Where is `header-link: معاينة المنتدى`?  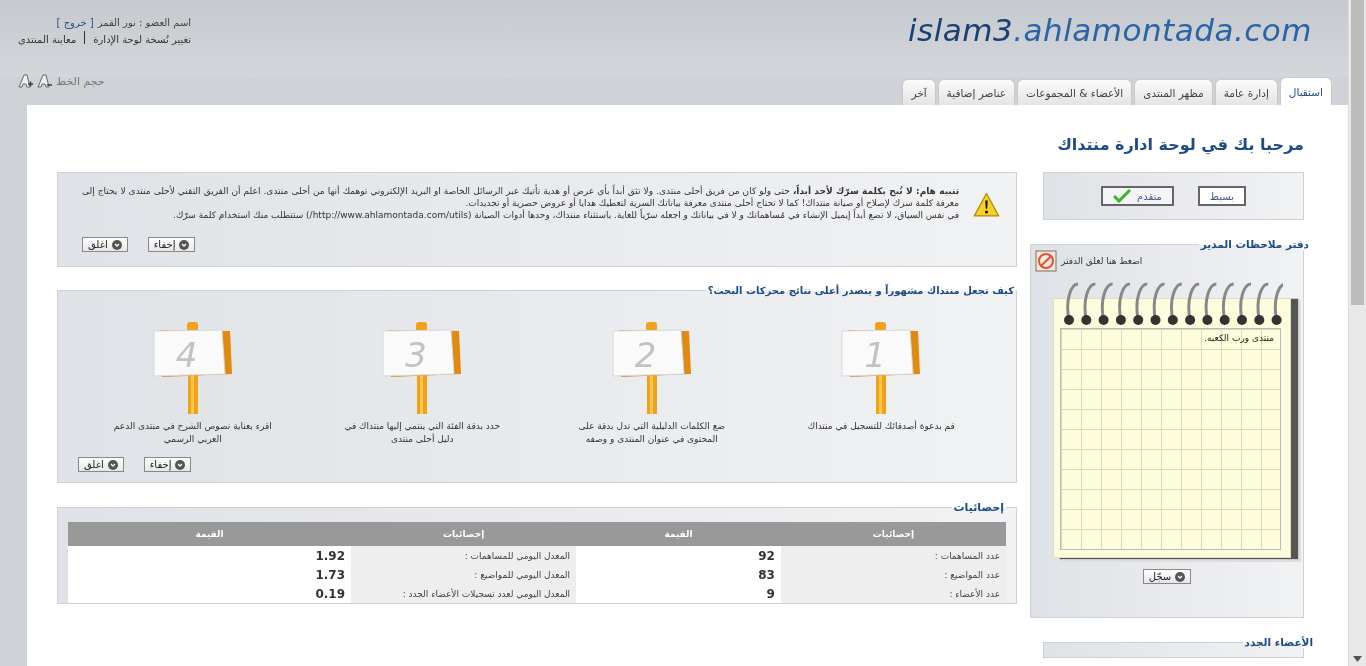
header-link: معاينة المنتدى is located at coordinates (47, 39).